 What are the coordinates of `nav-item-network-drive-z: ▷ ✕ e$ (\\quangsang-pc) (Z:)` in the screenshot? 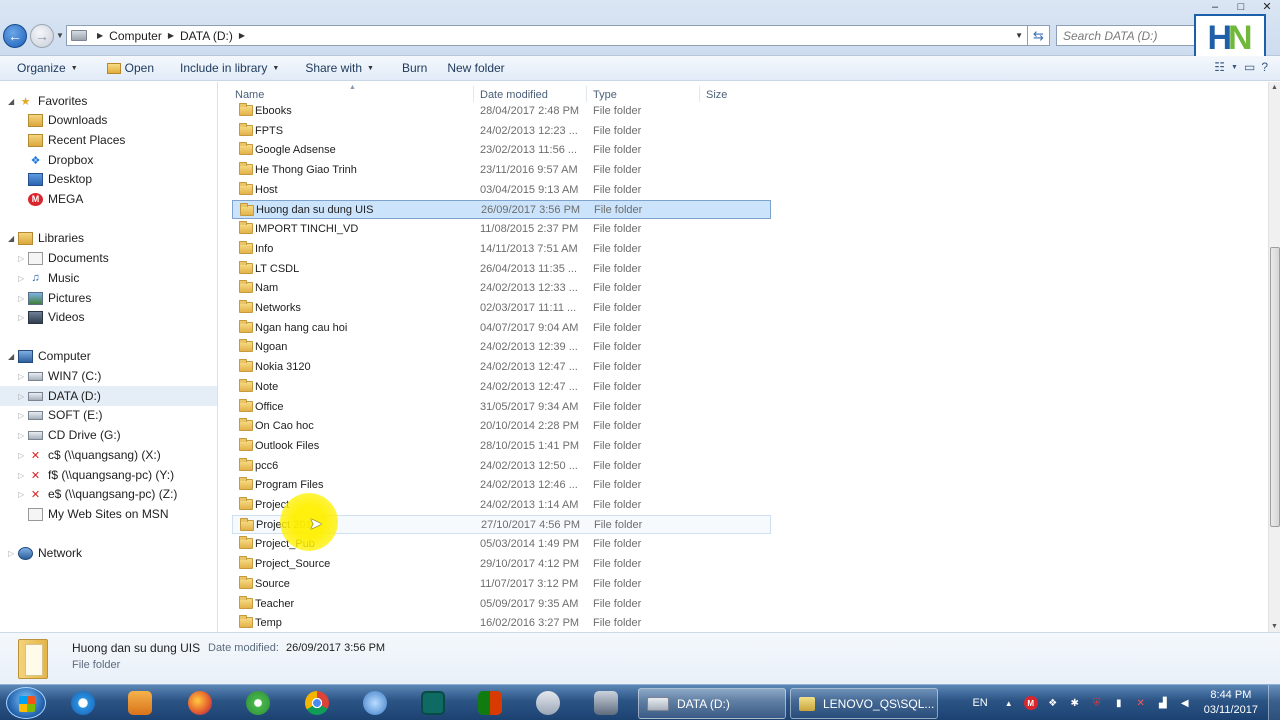 It's located at (97, 494).